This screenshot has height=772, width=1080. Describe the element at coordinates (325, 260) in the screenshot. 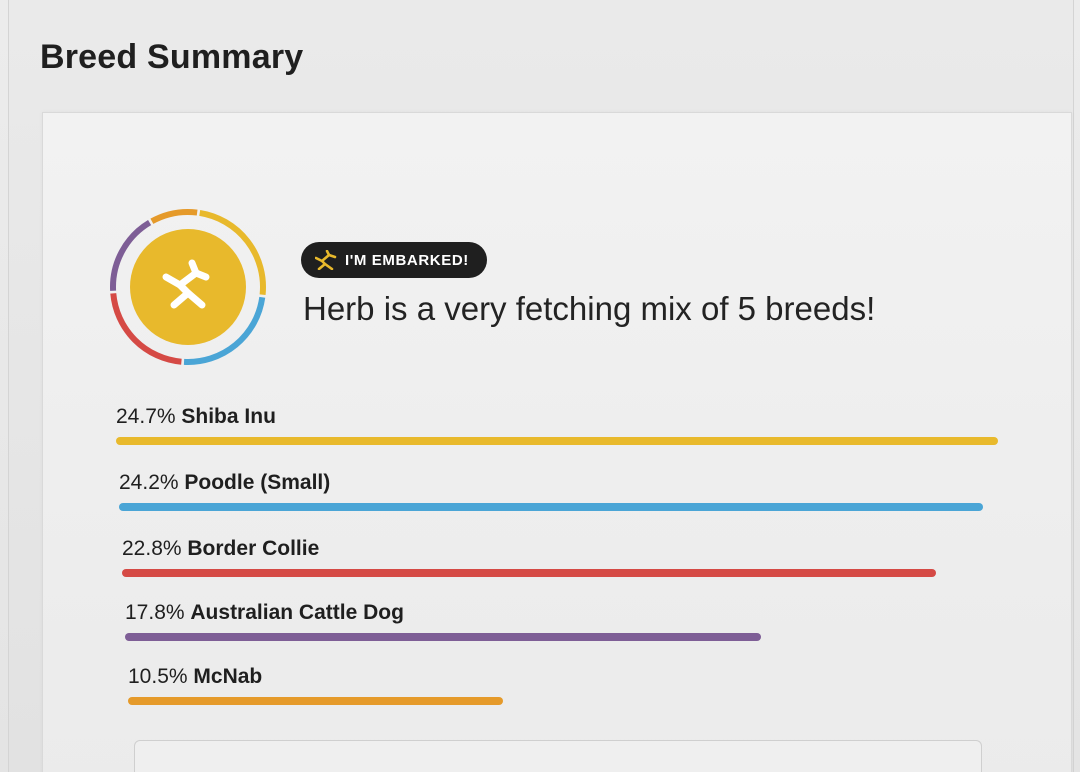

I see `embark-logo-icon` at that location.